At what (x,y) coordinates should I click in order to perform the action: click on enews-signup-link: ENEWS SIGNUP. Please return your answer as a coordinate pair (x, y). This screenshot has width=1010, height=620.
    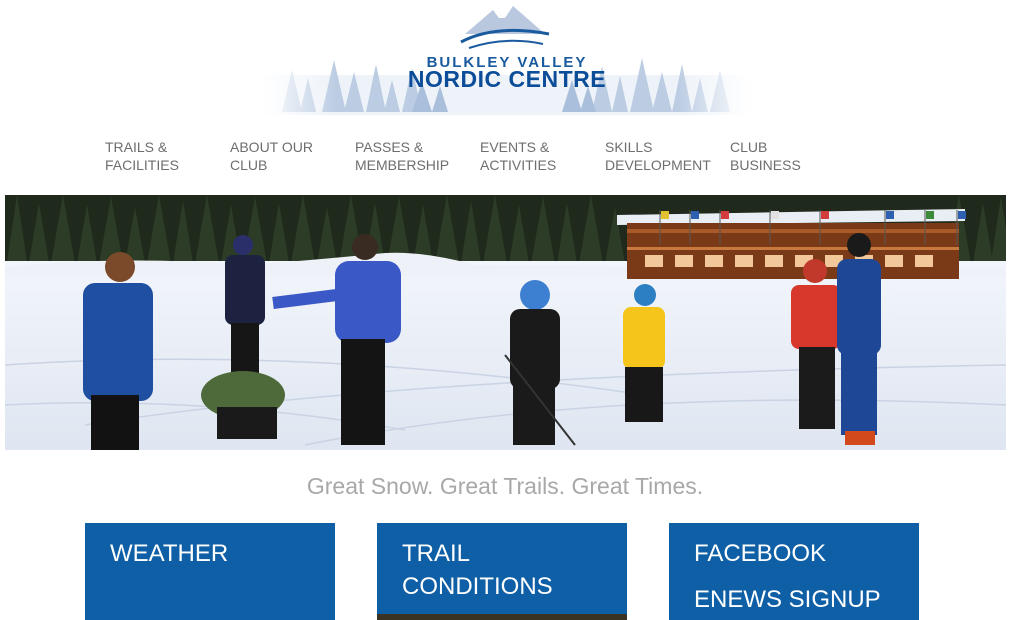
    Looking at the image, I should click on (787, 599).